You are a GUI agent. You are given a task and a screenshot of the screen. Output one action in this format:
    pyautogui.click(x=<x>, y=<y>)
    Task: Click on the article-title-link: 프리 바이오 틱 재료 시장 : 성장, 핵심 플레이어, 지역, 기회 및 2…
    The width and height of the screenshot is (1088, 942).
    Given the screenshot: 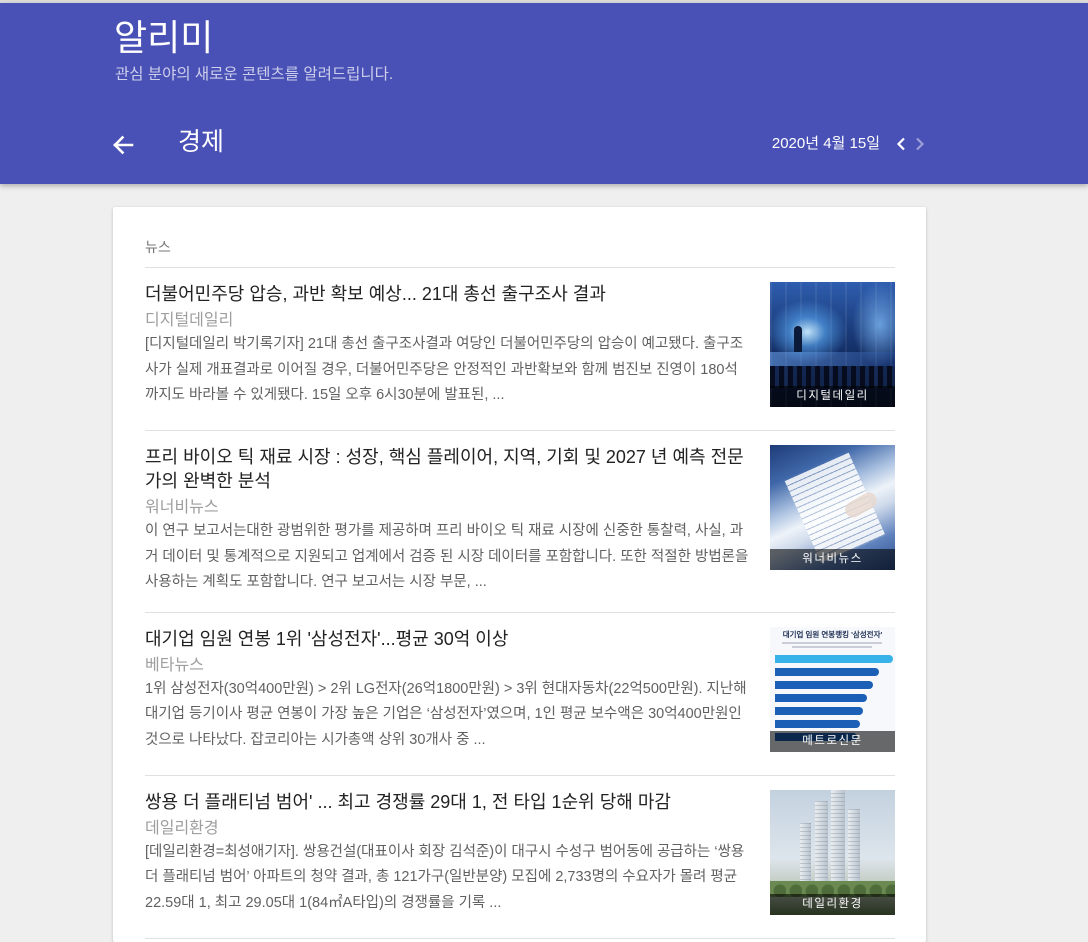 What is the action you would take?
    pyautogui.click(x=447, y=469)
    